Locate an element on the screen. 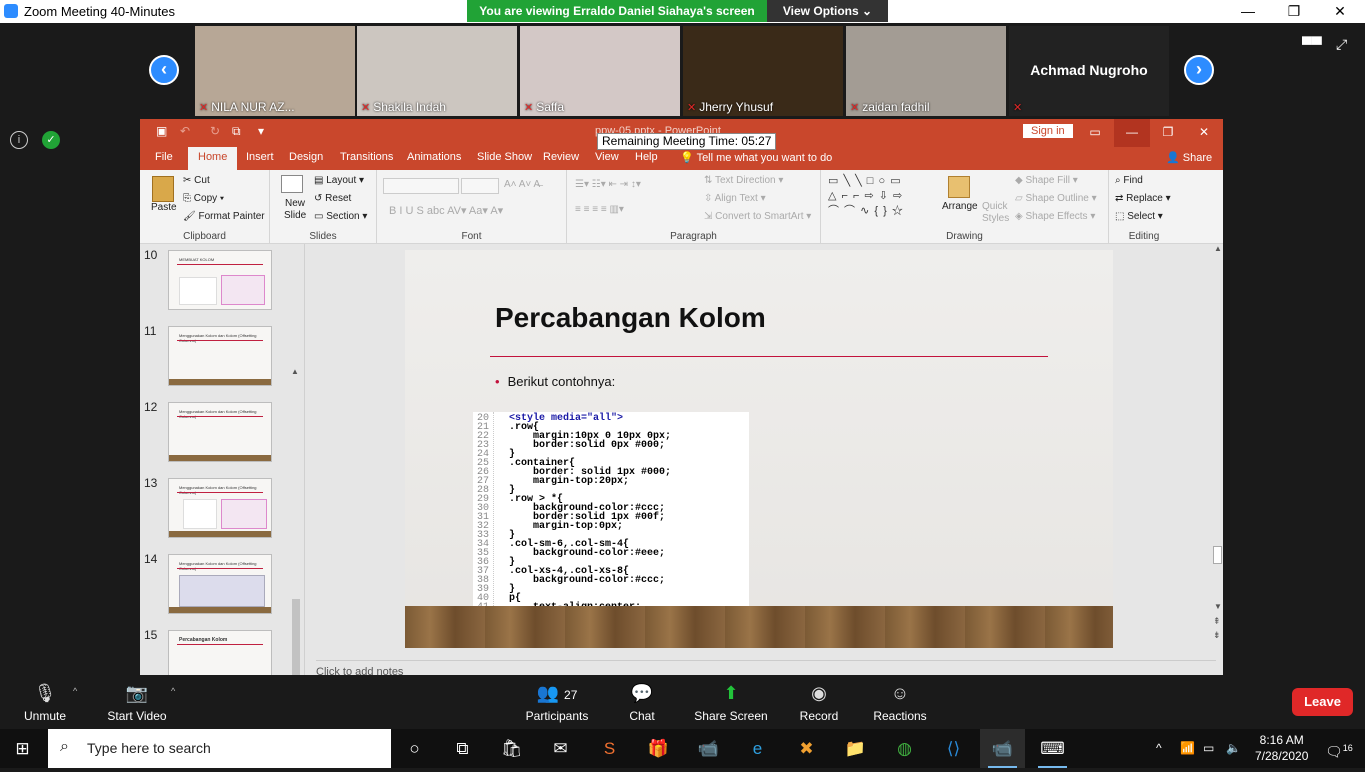  prev-page-button: ‹ is located at coordinates (164, 70).